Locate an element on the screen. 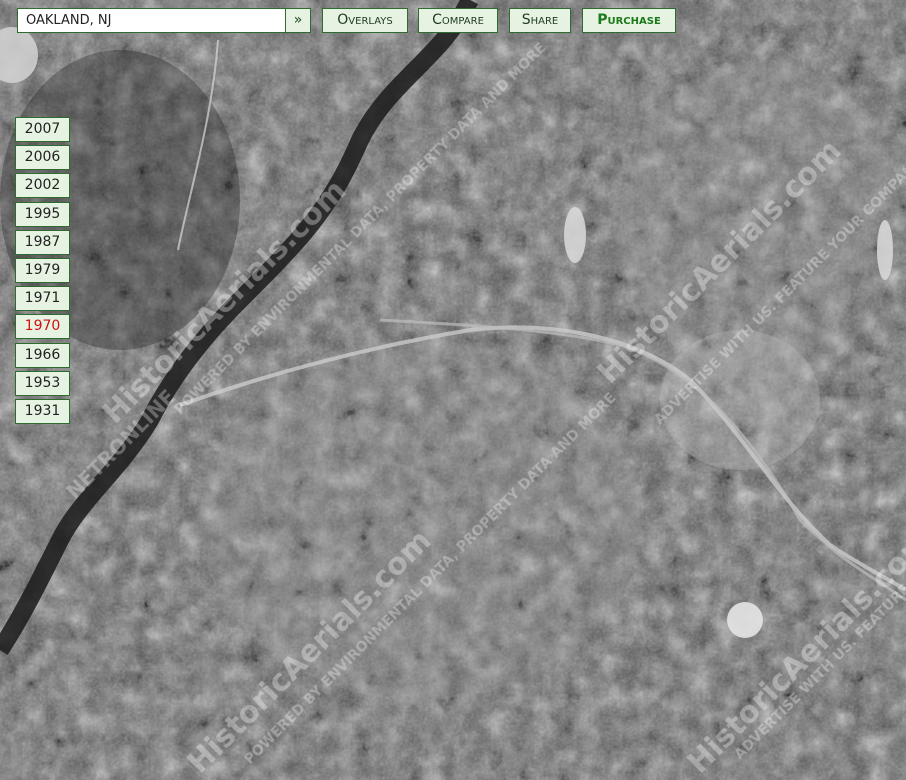 This screenshot has height=780, width=906. purchase-button: Purchase is located at coordinates (629, 20).